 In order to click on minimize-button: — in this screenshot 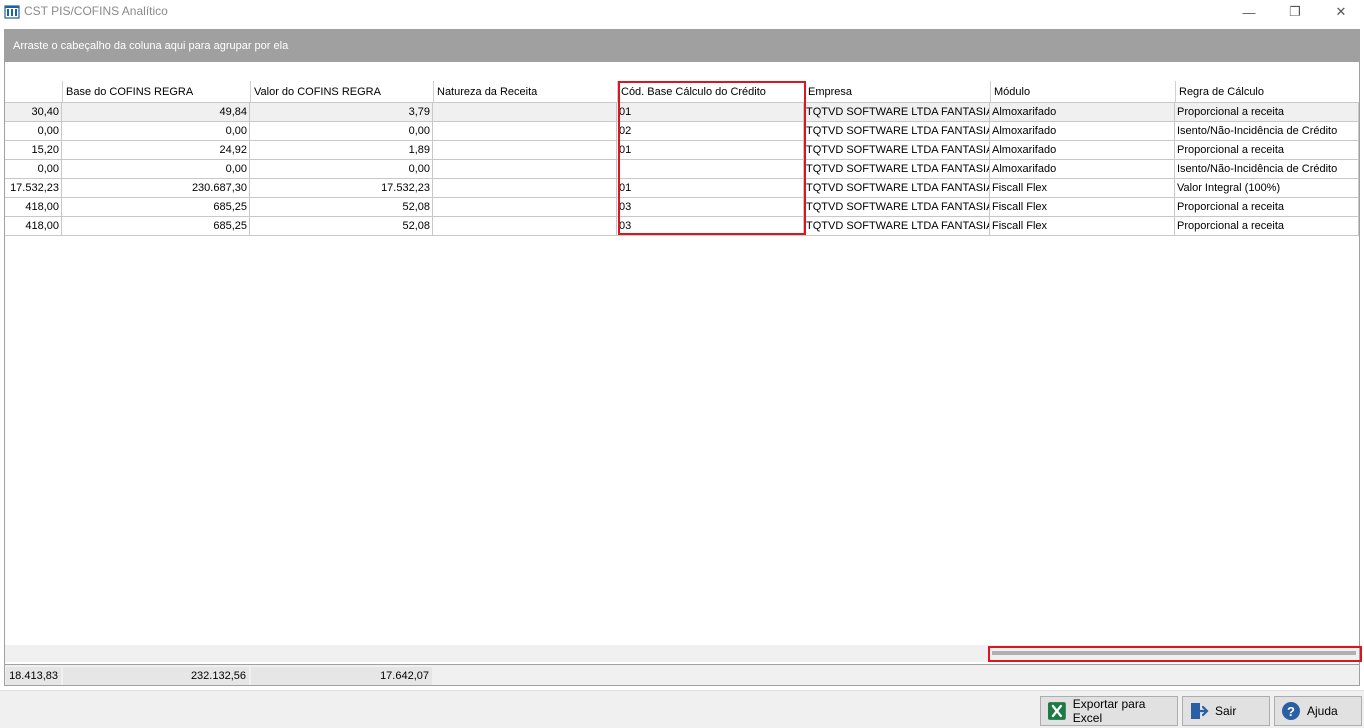, I will do `click(1249, 12)`.